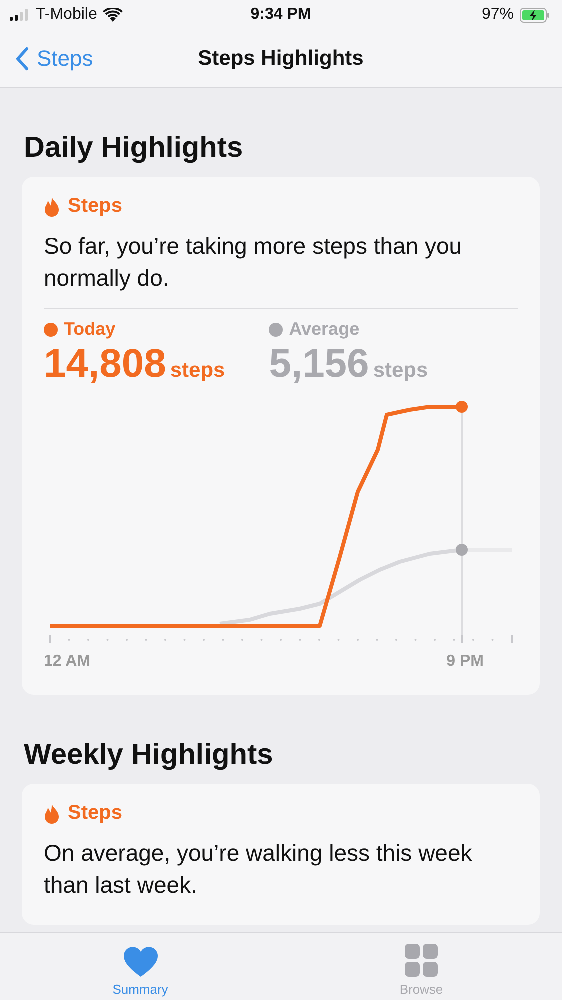  Describe the element at coordinates (535, 15) in the screenshot. I see `battery-charging-icon` at that location.